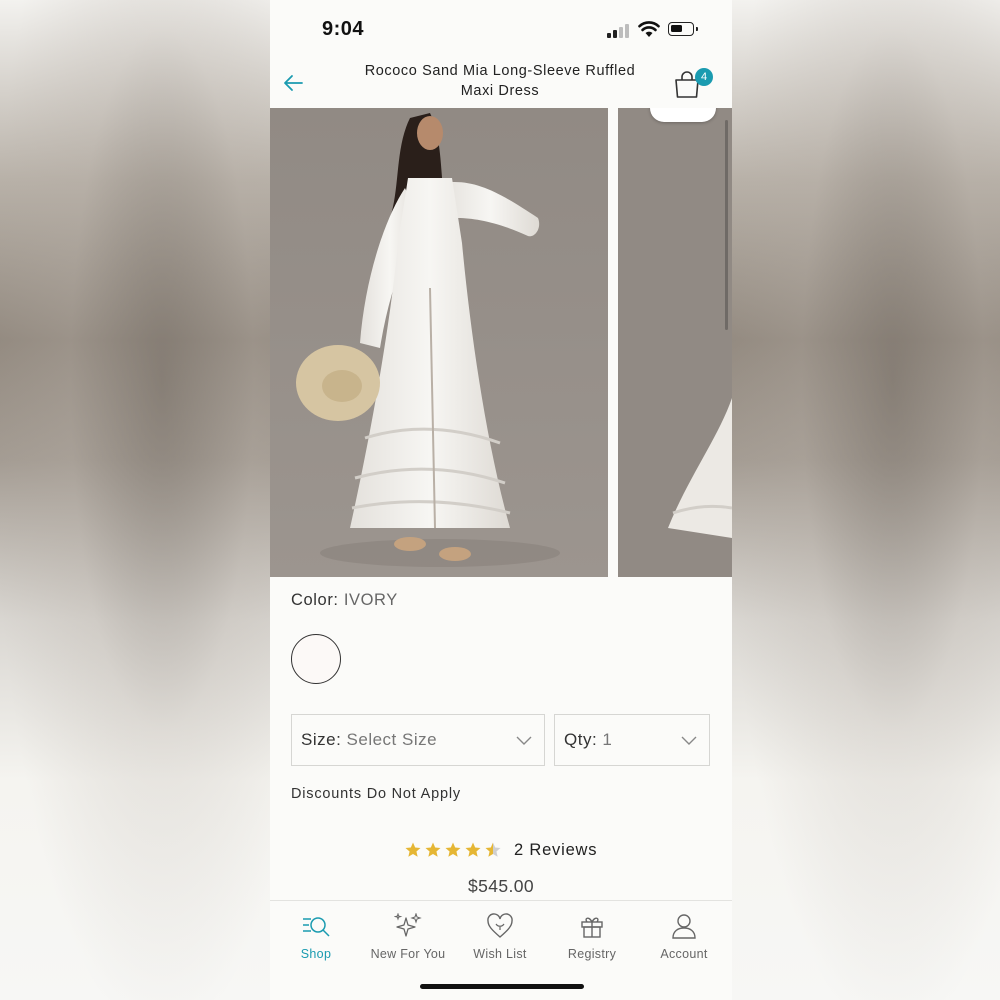 This screenshot has height=1000, width=1000. What do you see at coordinates (376, 794) in the screenshot?
I see `discounts-note: Discounts Do Not Apply` at bounding box center [376, 794].